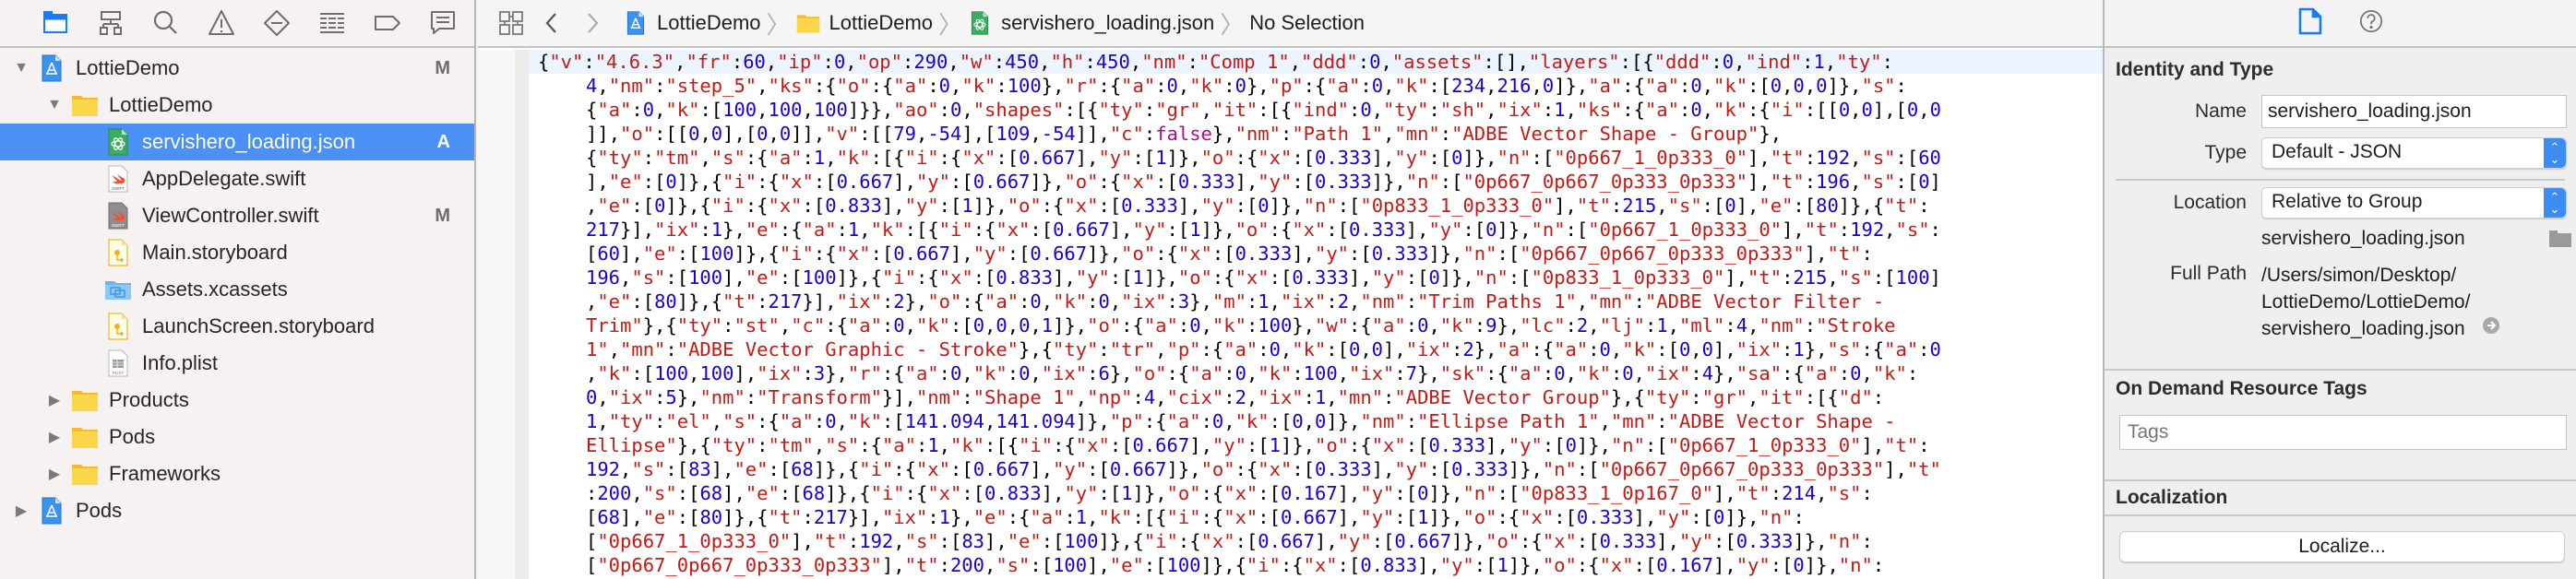  What do you see at coordinates (496, 314) in the screenshot?
I see `line-gutter` at bounding box center [496, 314].